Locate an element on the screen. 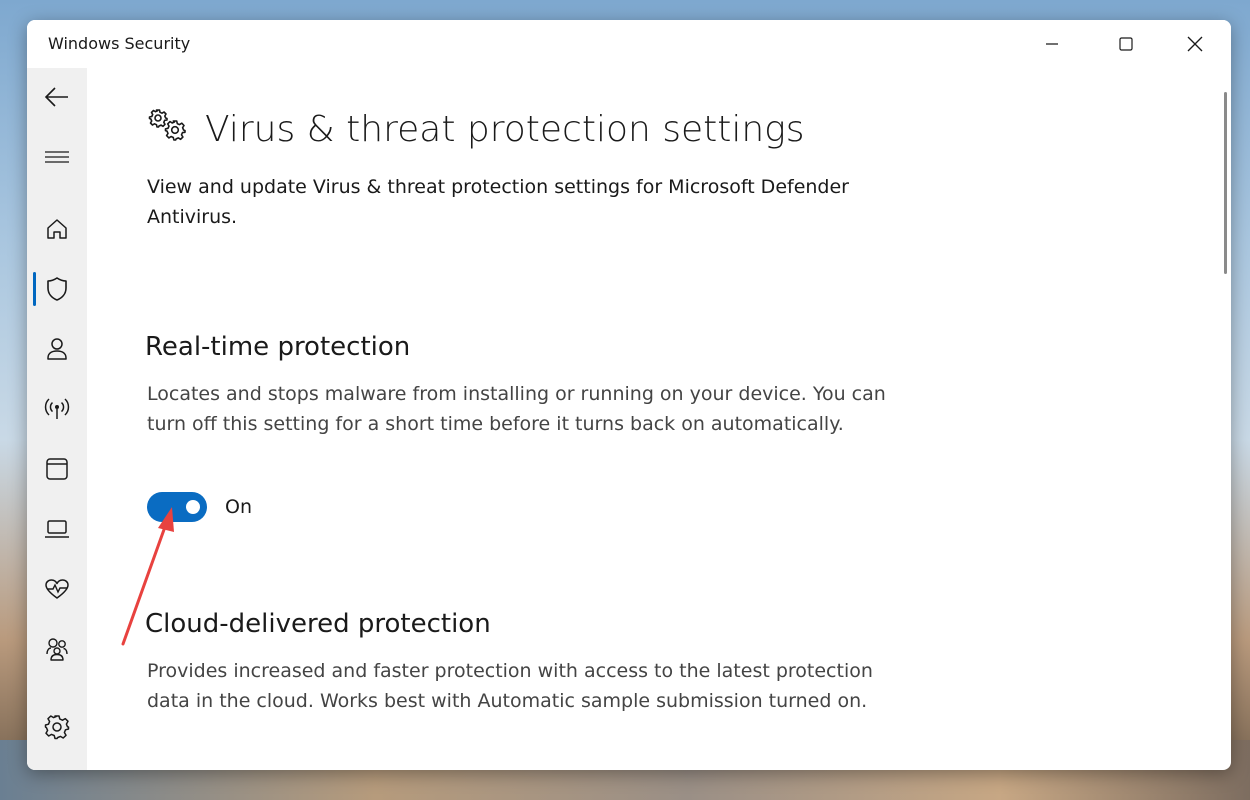 The image size is (1250, 800). section-title-real-time-protection: Real-time protection is located at coordinates (278, 347).